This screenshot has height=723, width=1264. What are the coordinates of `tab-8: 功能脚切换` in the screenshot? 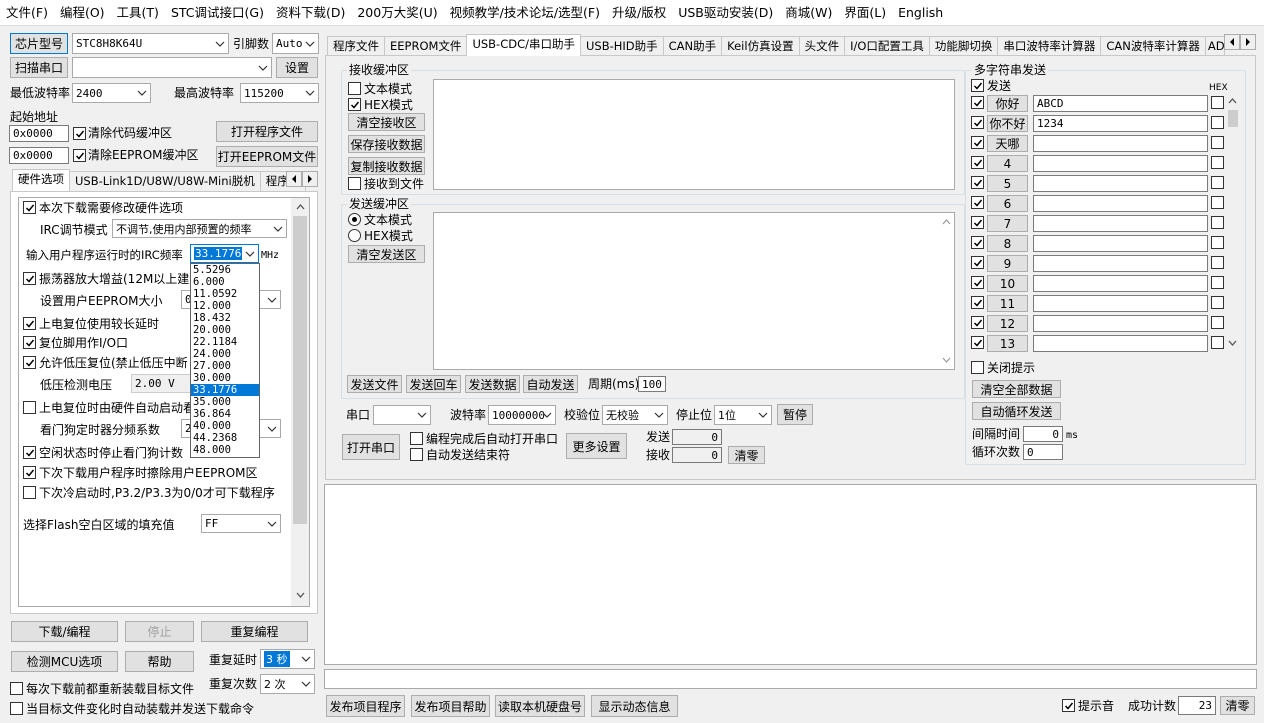 It's located at (963, 46).